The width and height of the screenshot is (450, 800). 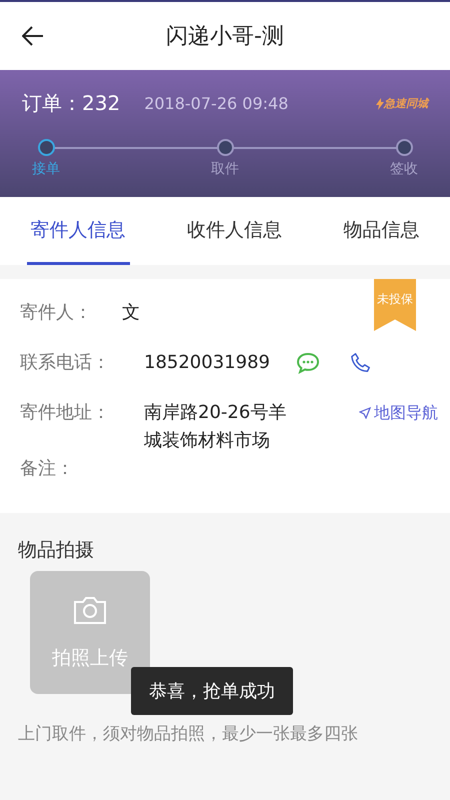 I want to click on tab: 收件人信息, so click(x=234, y=231).